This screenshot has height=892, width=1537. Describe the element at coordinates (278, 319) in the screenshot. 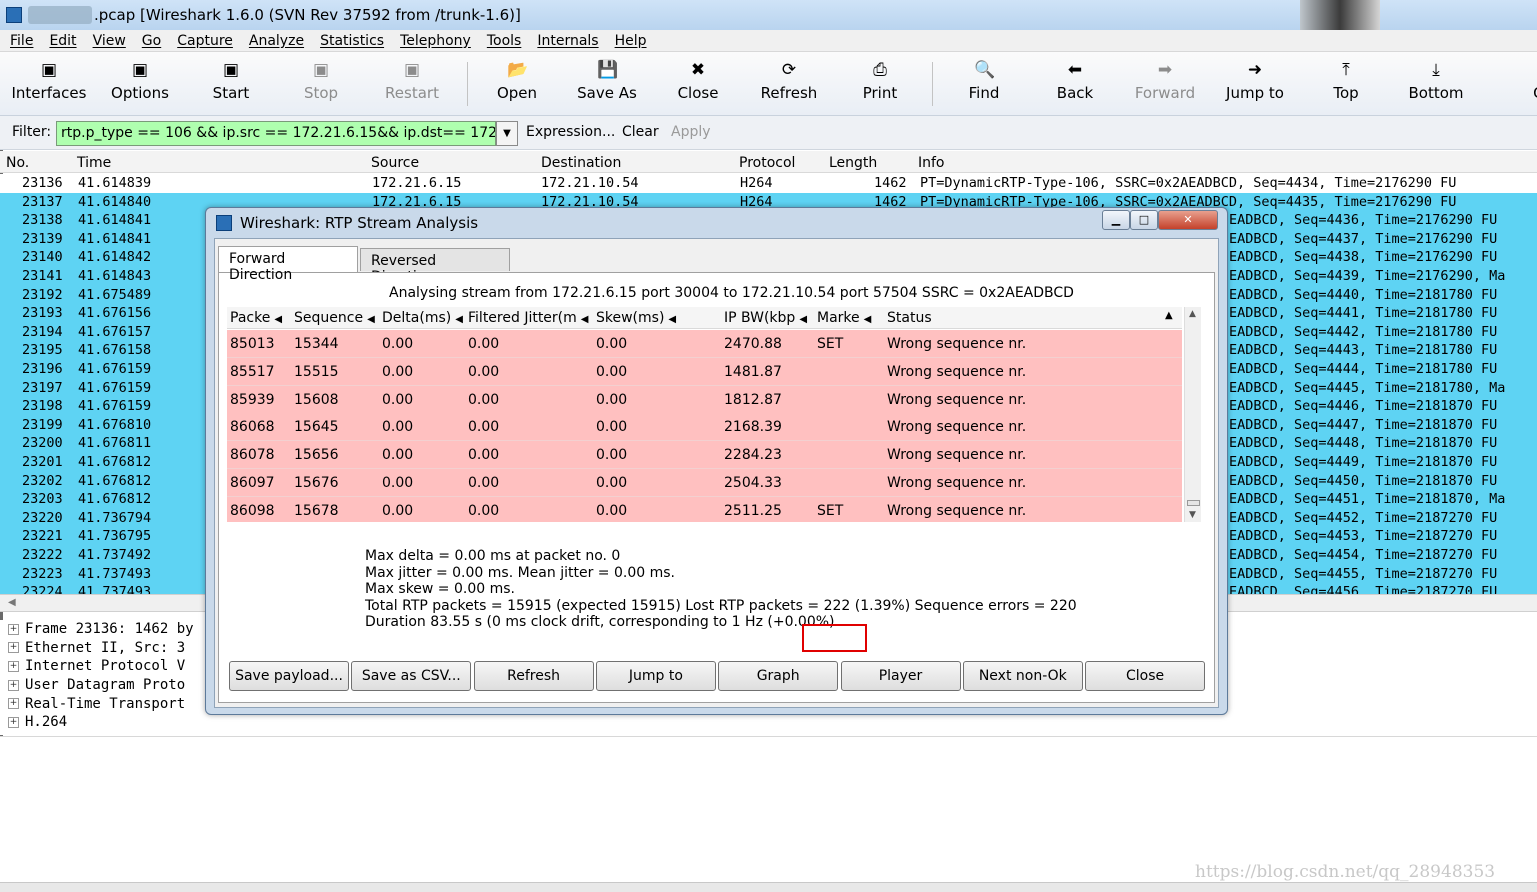

I see `sort-arrow-icon: ◀` at that location.